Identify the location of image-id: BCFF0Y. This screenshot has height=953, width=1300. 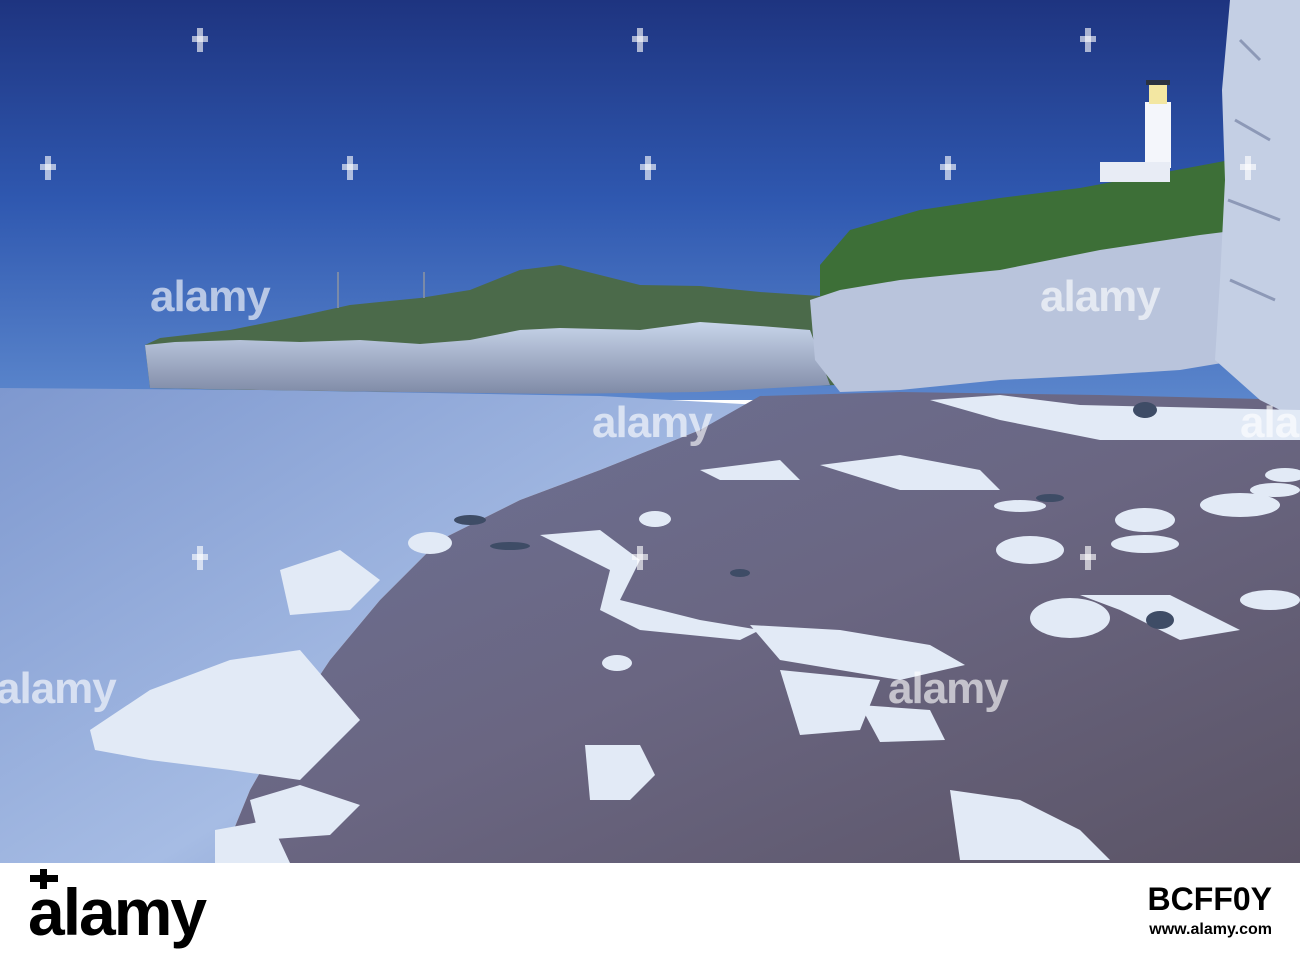
(1209, 899).